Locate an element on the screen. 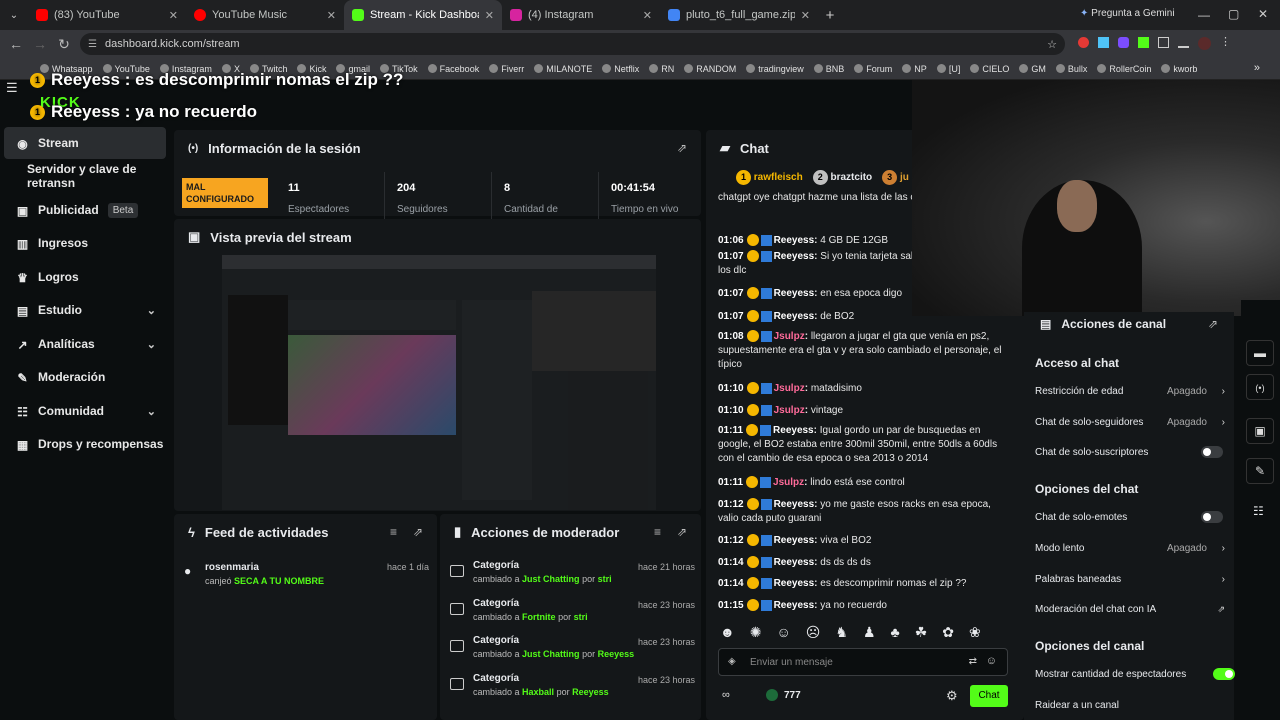 The width and height of the screenshot is (1280, 720). moderation-quick-button: ✎ is located at coordinates (1260, 471).